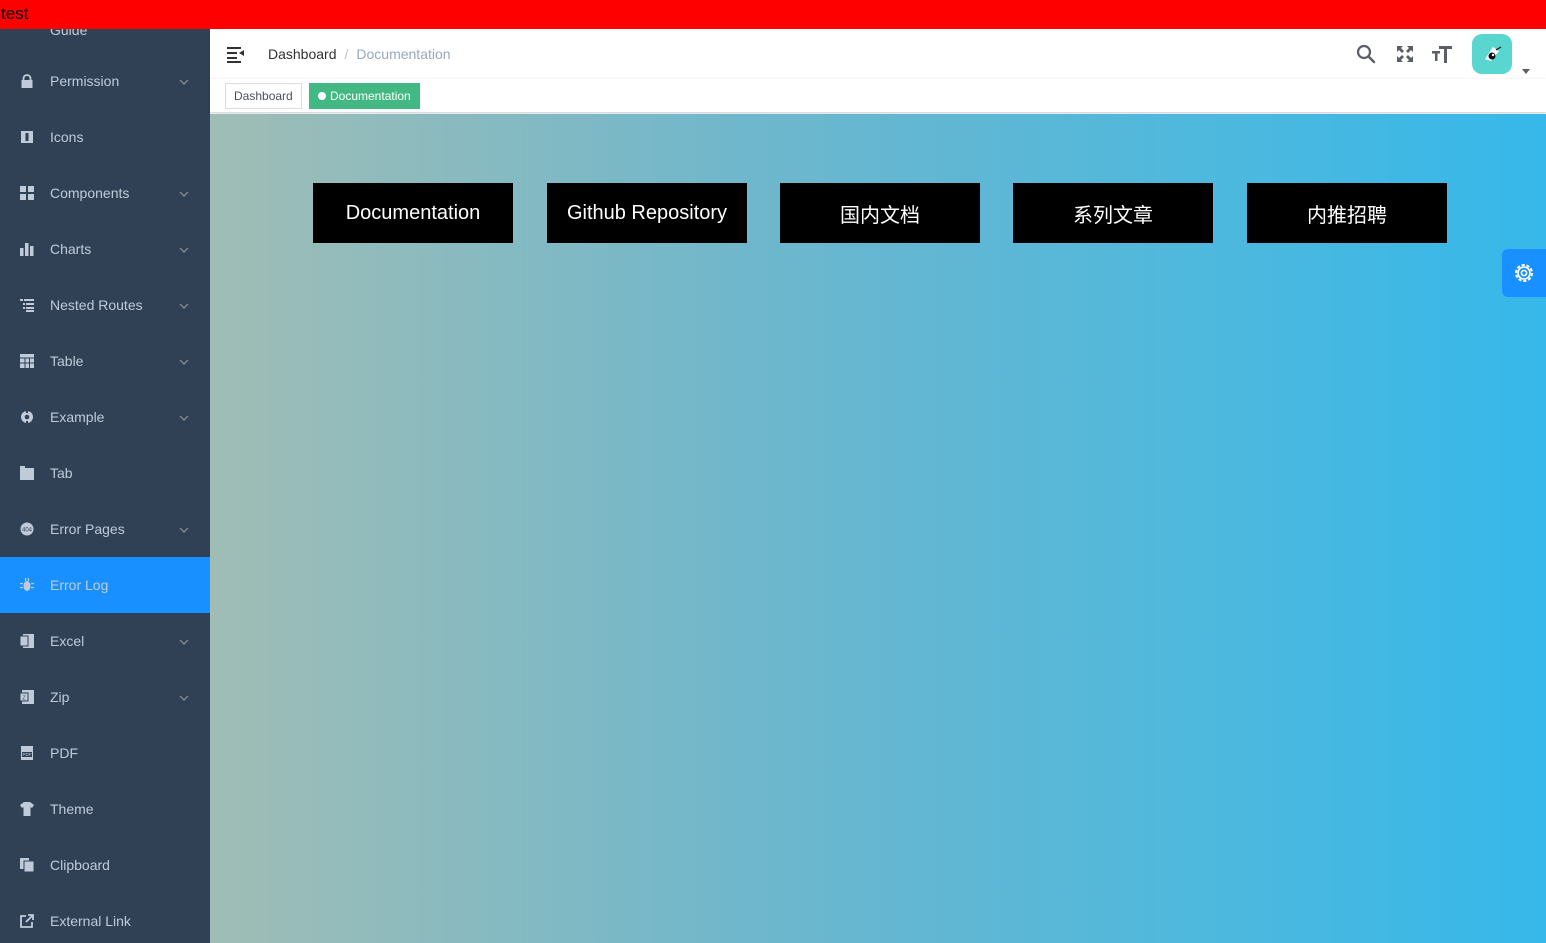 This screenshot has height=943, width=1546. What do you see at coordinates (1492, 54) in the screenshot?
I see `avatar` at bounding box center [1492, 54].